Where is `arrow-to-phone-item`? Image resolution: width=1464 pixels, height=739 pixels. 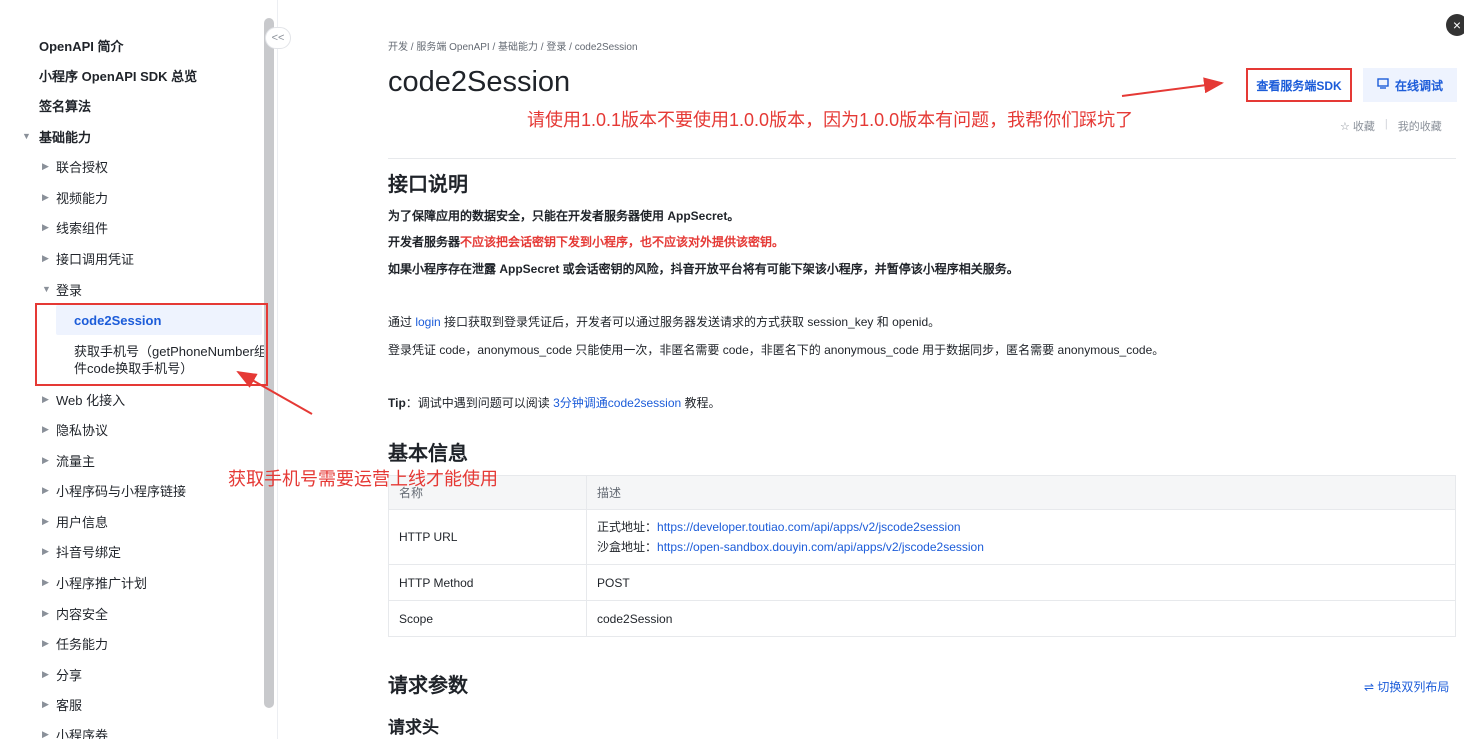
arrow-to-phone-item is located at coordinates (274, 393).